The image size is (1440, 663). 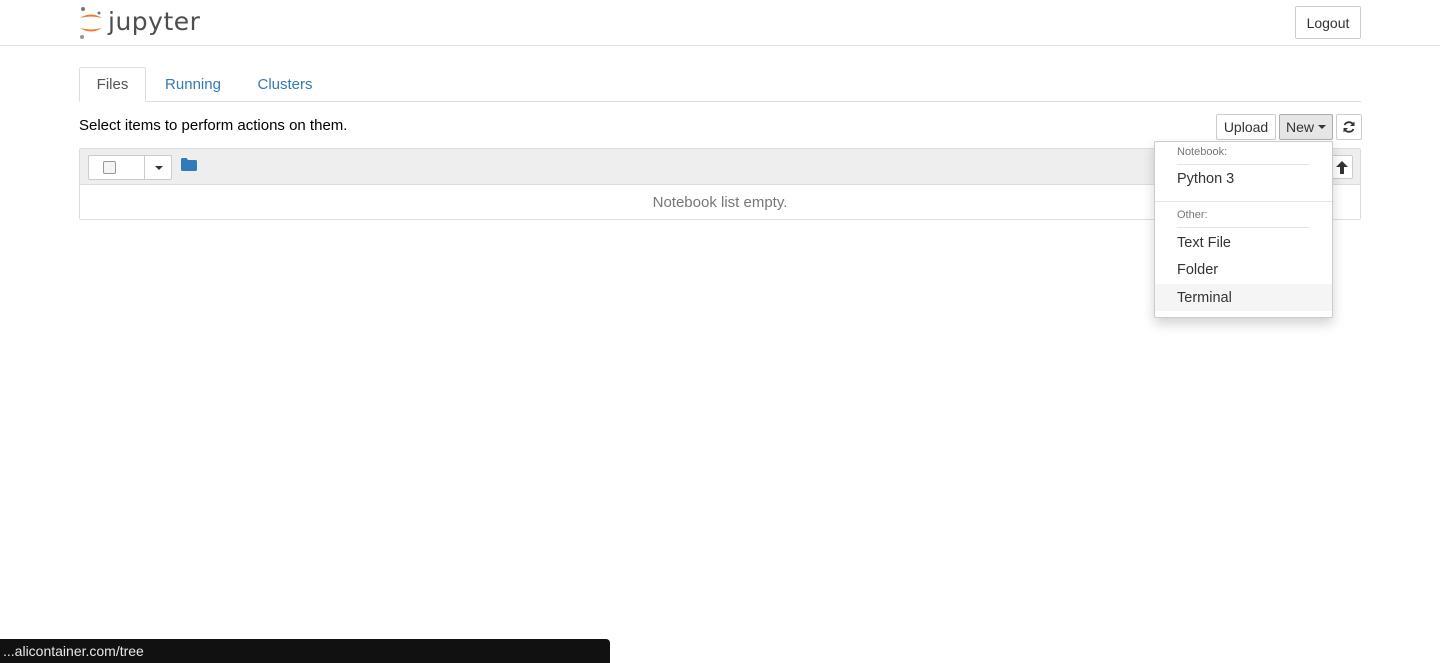 I want to click on menu-divider, so click(x=1243, y=201).